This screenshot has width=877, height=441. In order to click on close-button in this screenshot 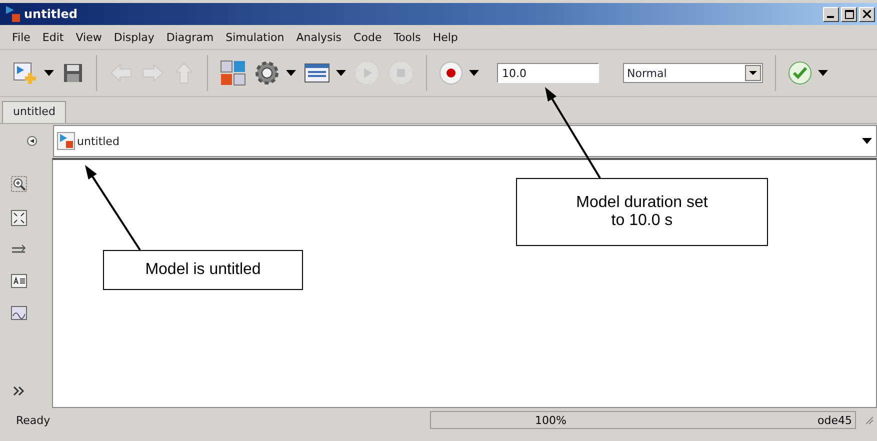, I will do `click(867, 14)`.